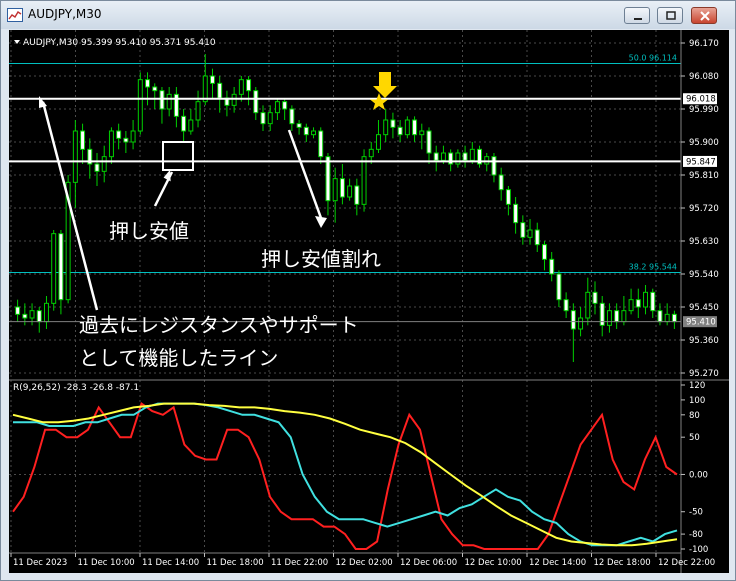 Image resolution: width=736 pixels, height=581 pixels. I want to click on label-oshi-yasune-ware: 押し安値割れ, so click(321, 259).